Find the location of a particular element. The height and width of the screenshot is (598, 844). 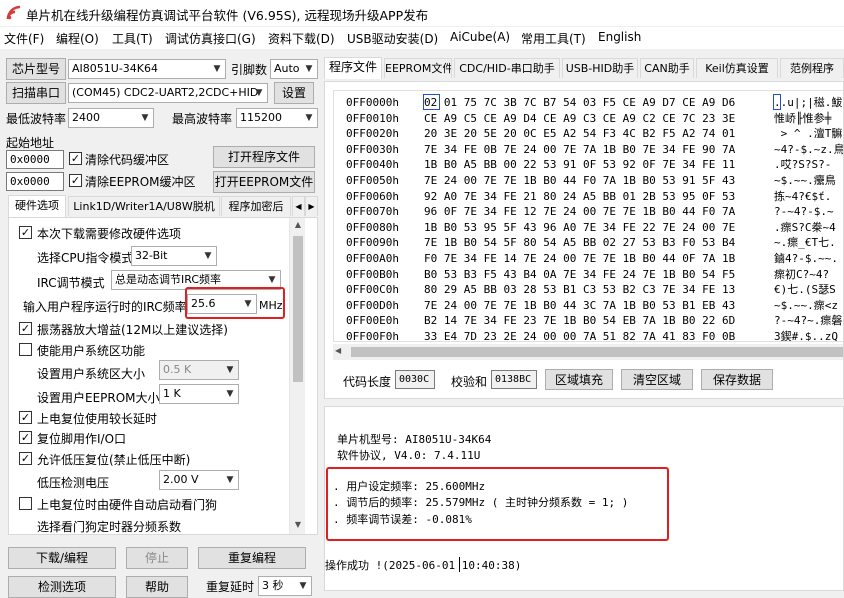

sys-area-label: 使能用户系统区功能 is located at coordinates (91, 351).